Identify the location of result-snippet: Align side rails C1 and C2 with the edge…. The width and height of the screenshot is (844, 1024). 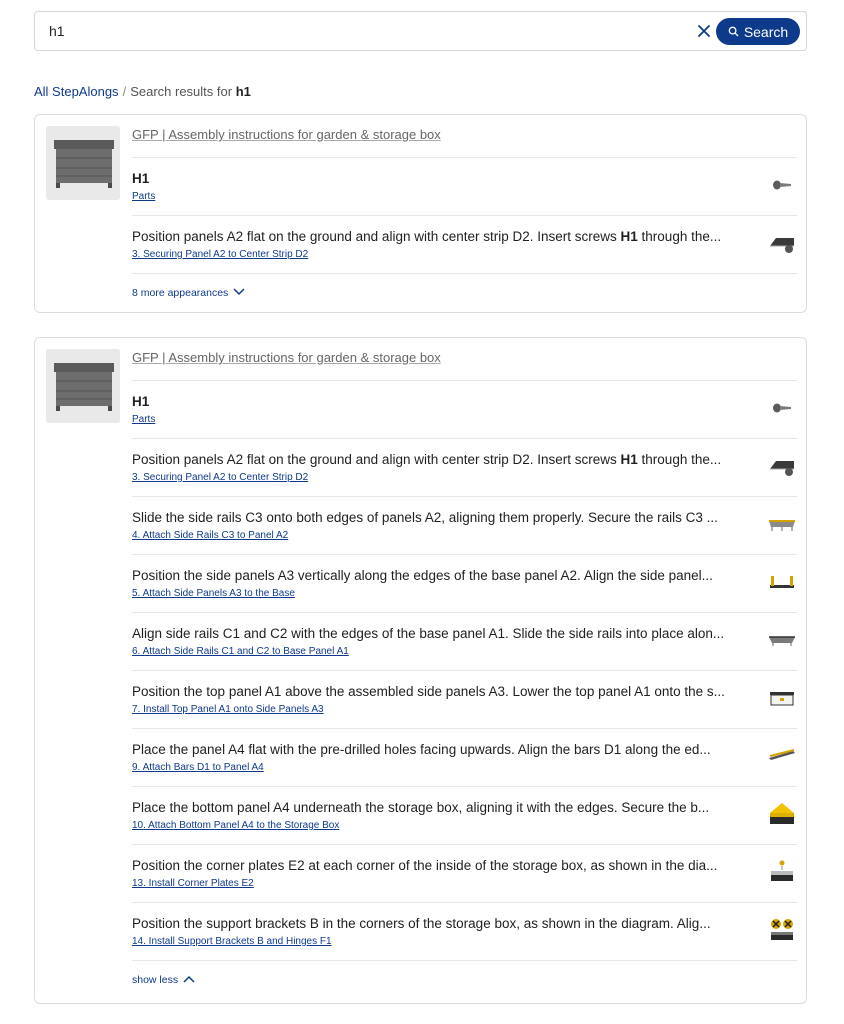
(428, 633).